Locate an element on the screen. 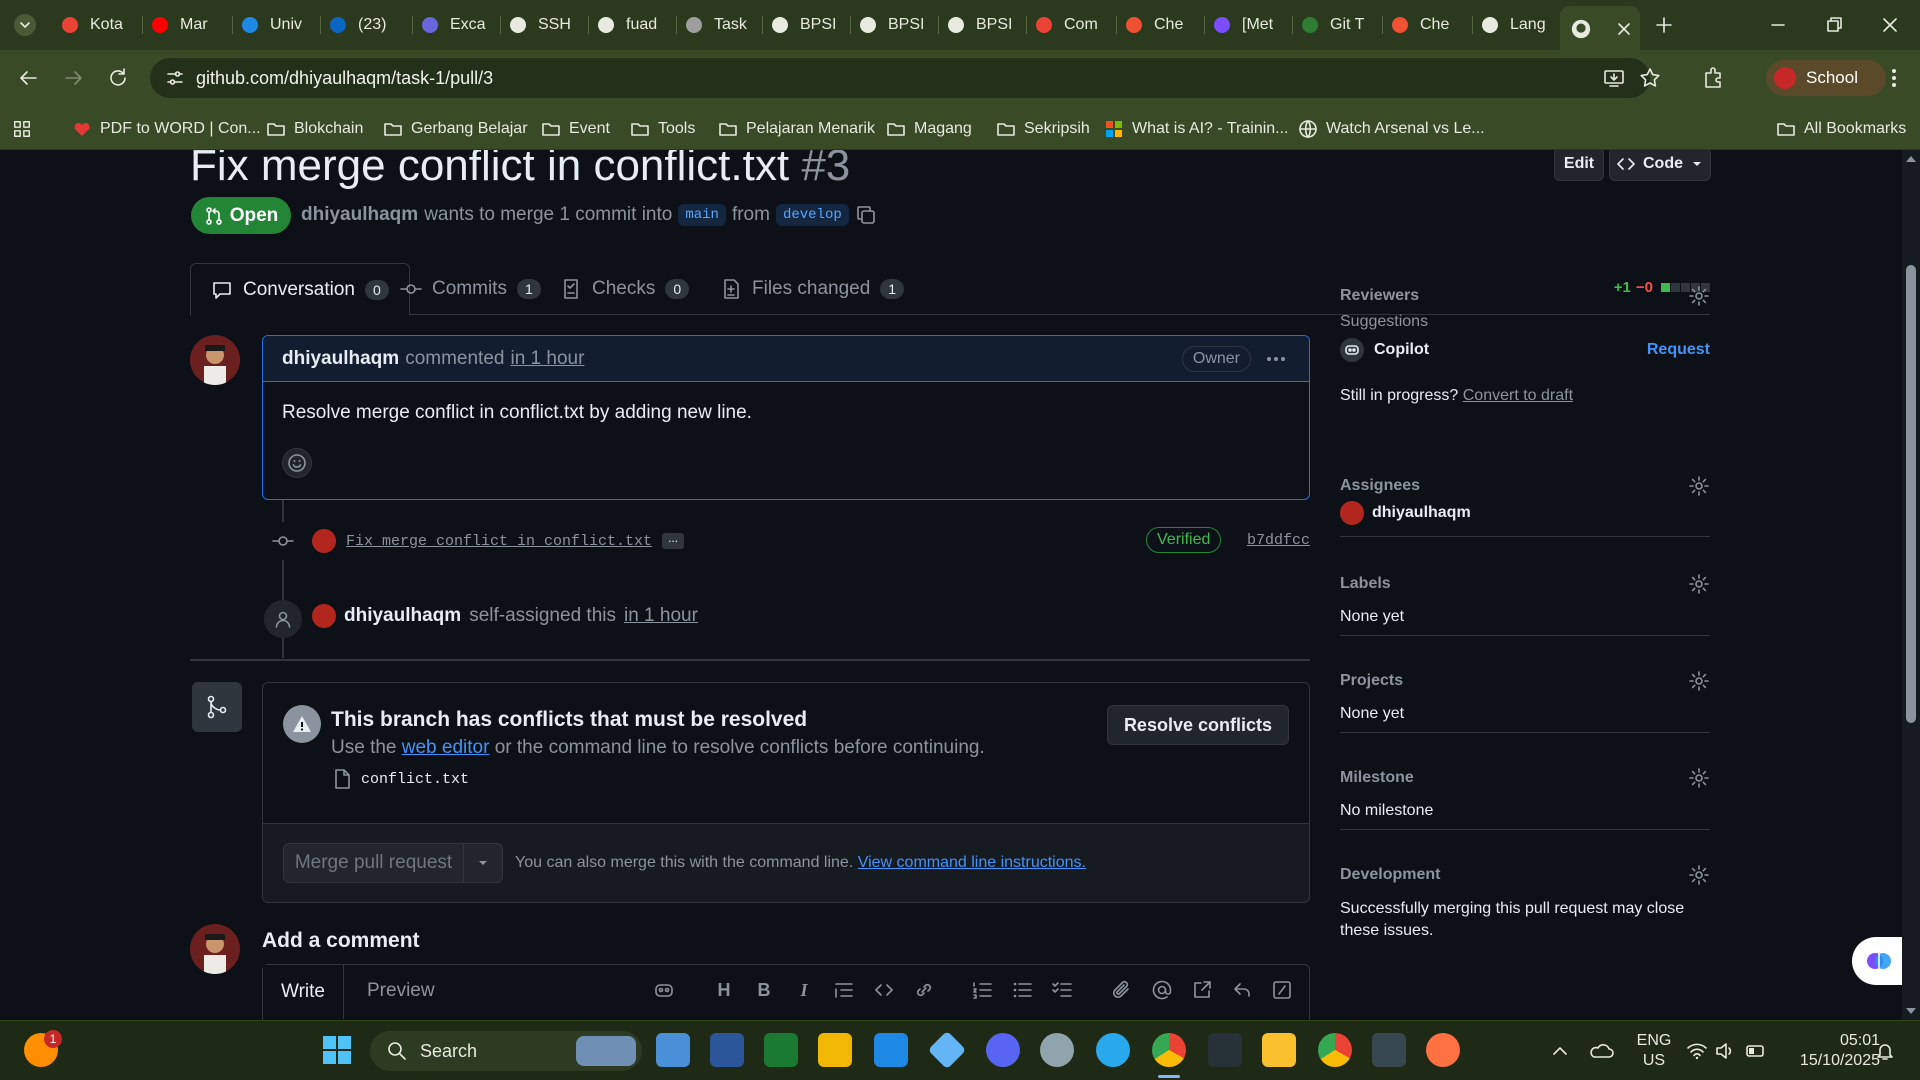 This screenshot has width=1920, height=1080. comment-author: dhiyaulhaqm is located at coordinates (340, 359).